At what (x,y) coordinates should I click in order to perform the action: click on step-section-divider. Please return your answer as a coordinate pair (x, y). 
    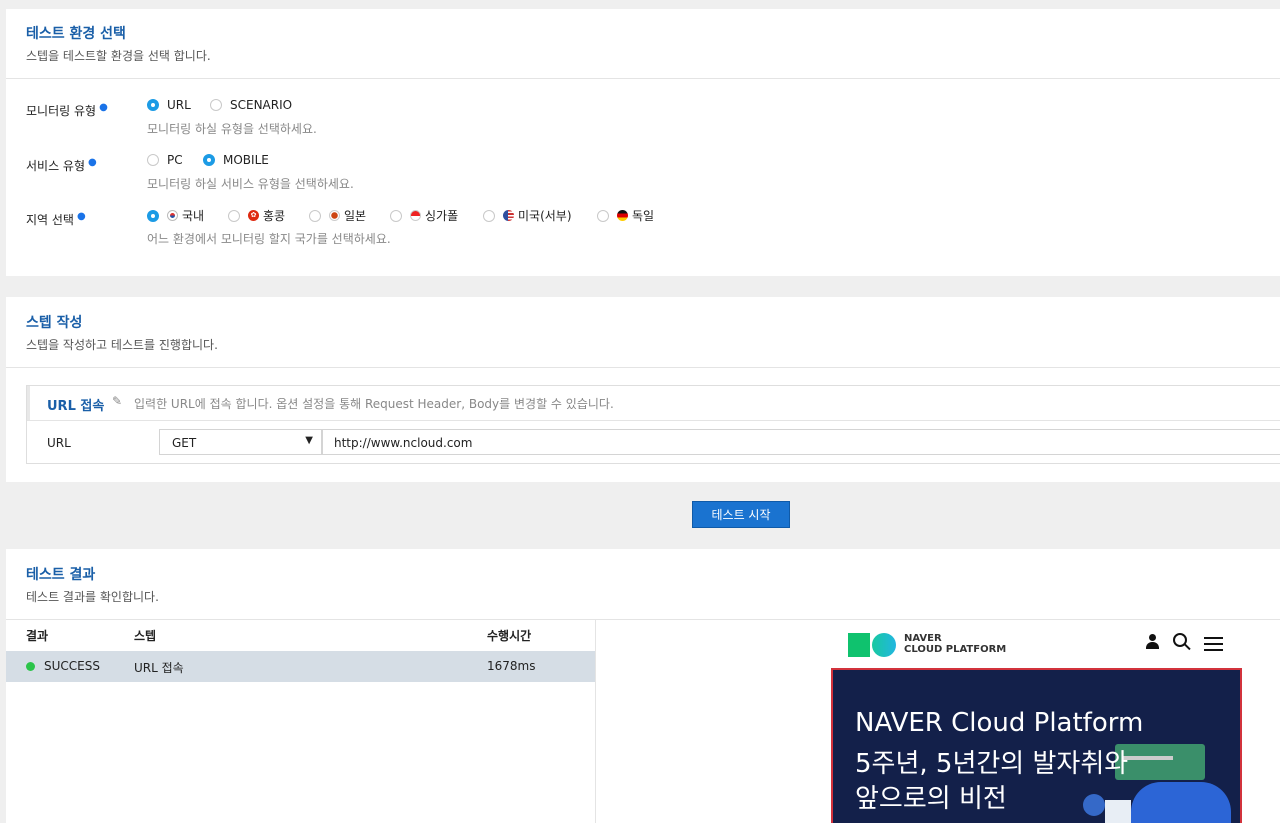
    Looking at the image, I should click on (643, 367).